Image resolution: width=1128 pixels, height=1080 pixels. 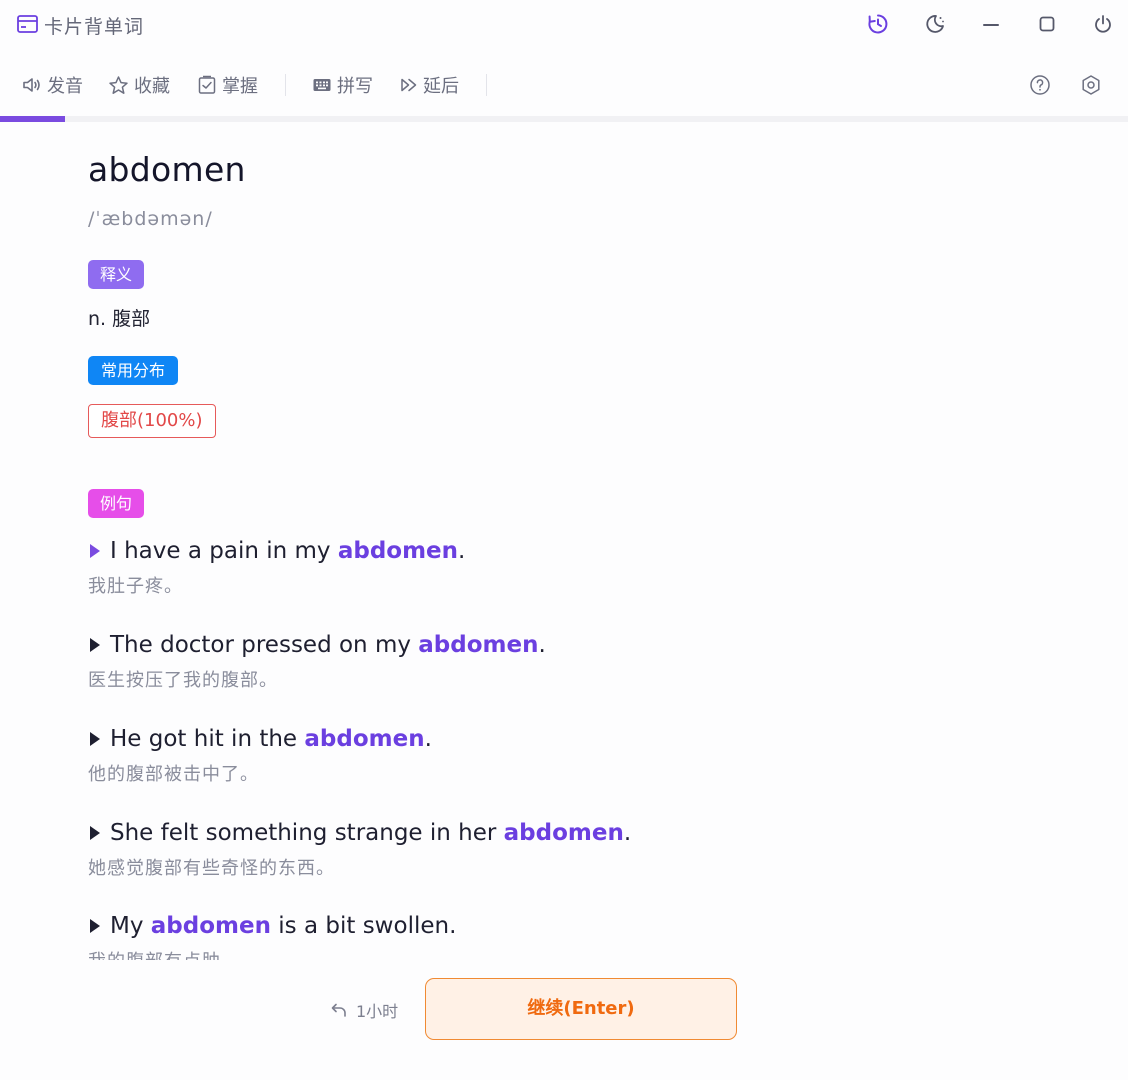 I want to click on clipboard-check-icon, so click(x=207, y=84).